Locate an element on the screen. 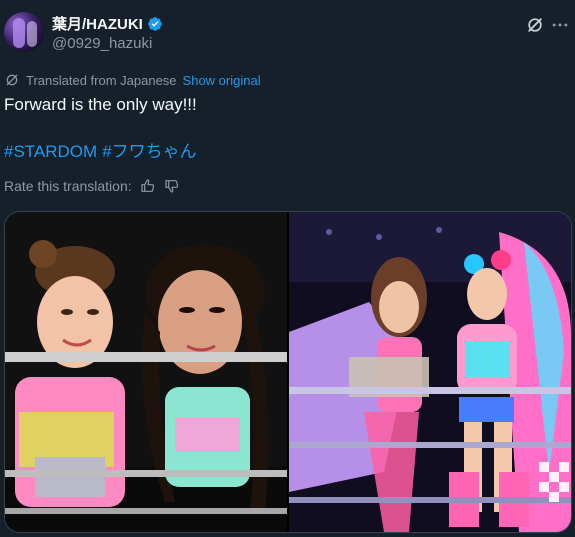 This screenshot has height=537, width=575. rate-translation: Rate this translation: is located at coordinates (92, 186).